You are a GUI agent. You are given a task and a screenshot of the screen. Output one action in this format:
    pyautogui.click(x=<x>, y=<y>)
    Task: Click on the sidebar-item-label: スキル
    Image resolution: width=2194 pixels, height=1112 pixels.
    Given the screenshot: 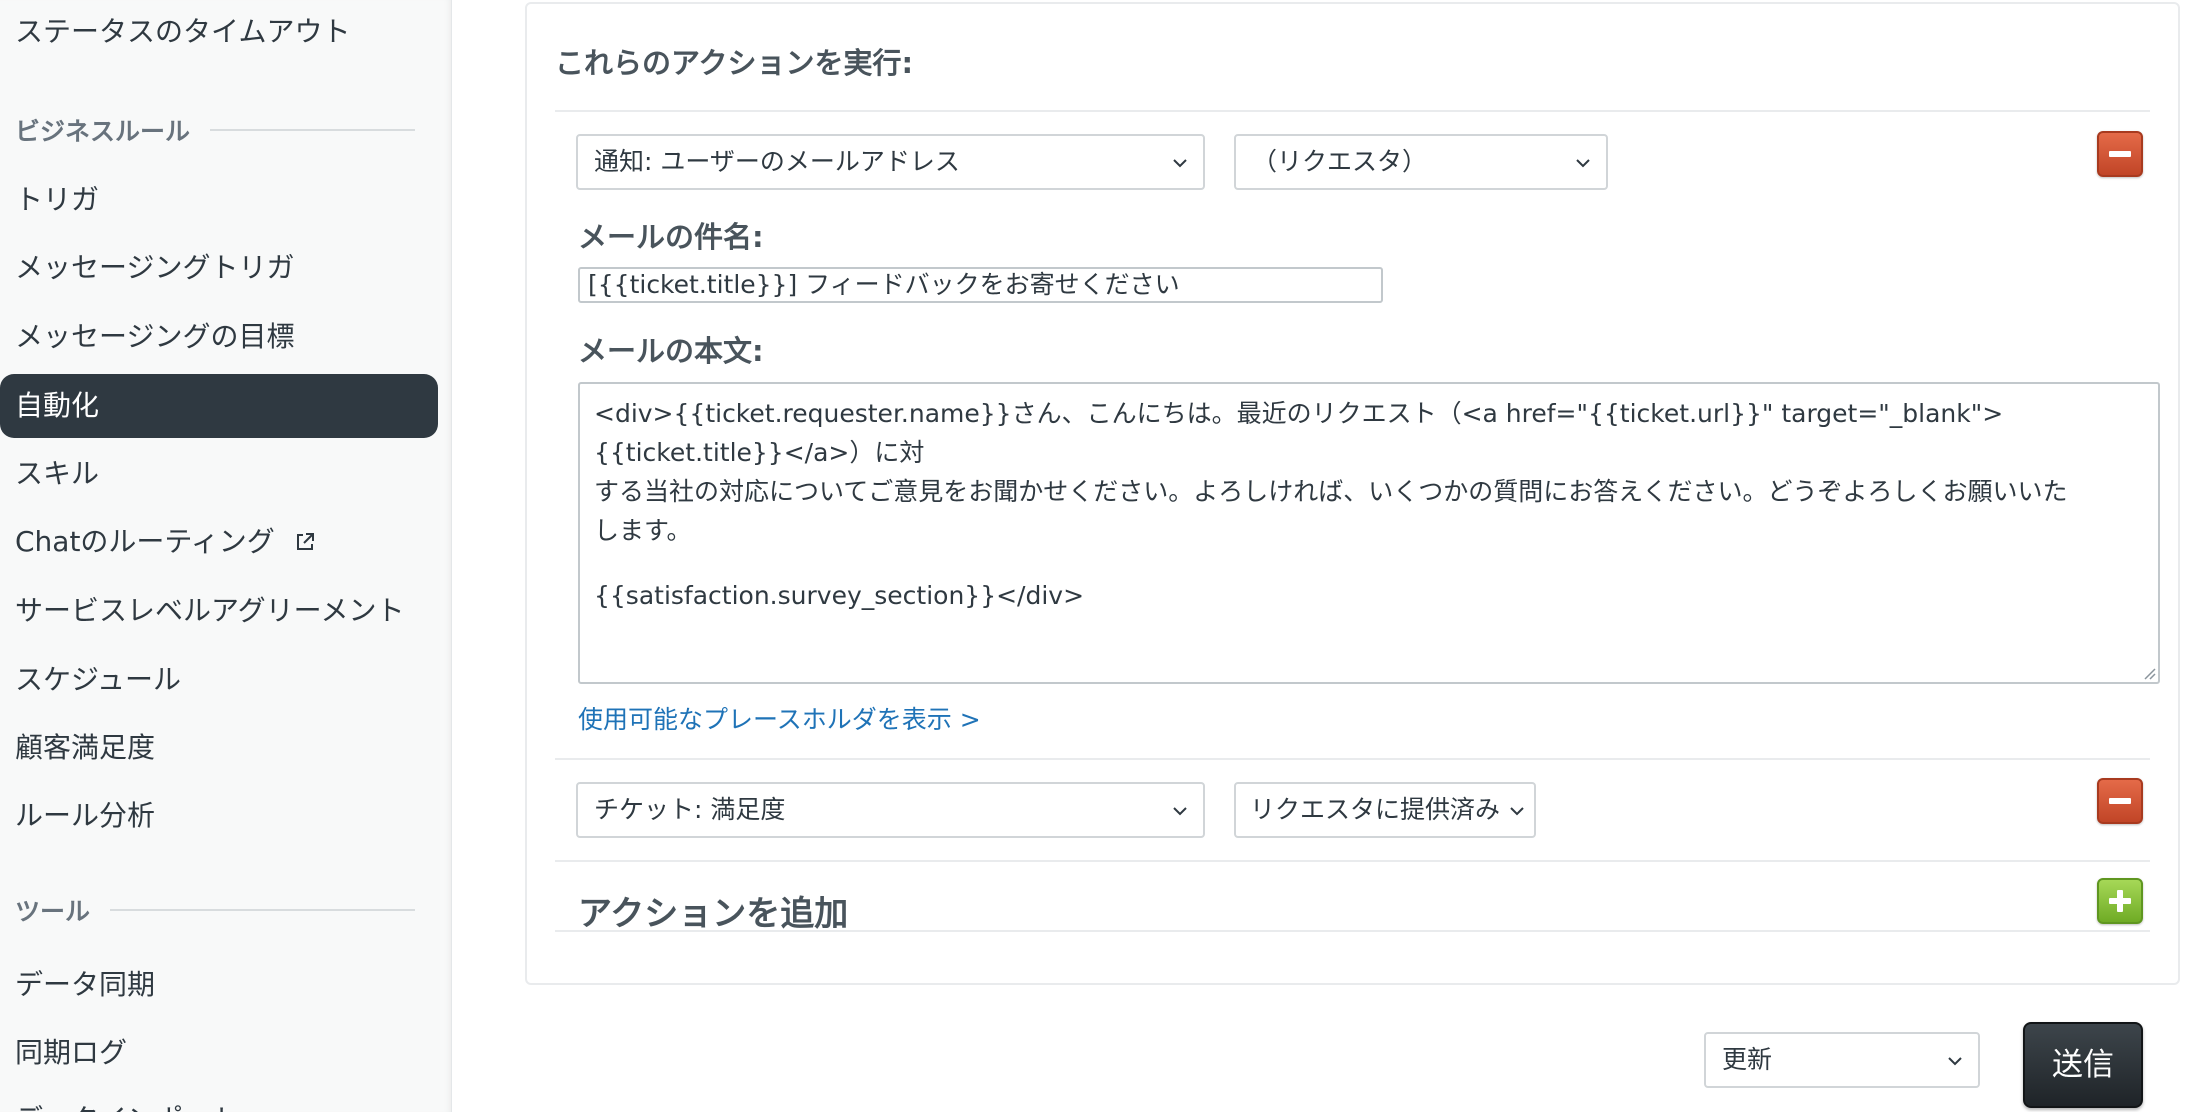 What is the action you would take?
    pyautogui.click(x=57, y=473)
    